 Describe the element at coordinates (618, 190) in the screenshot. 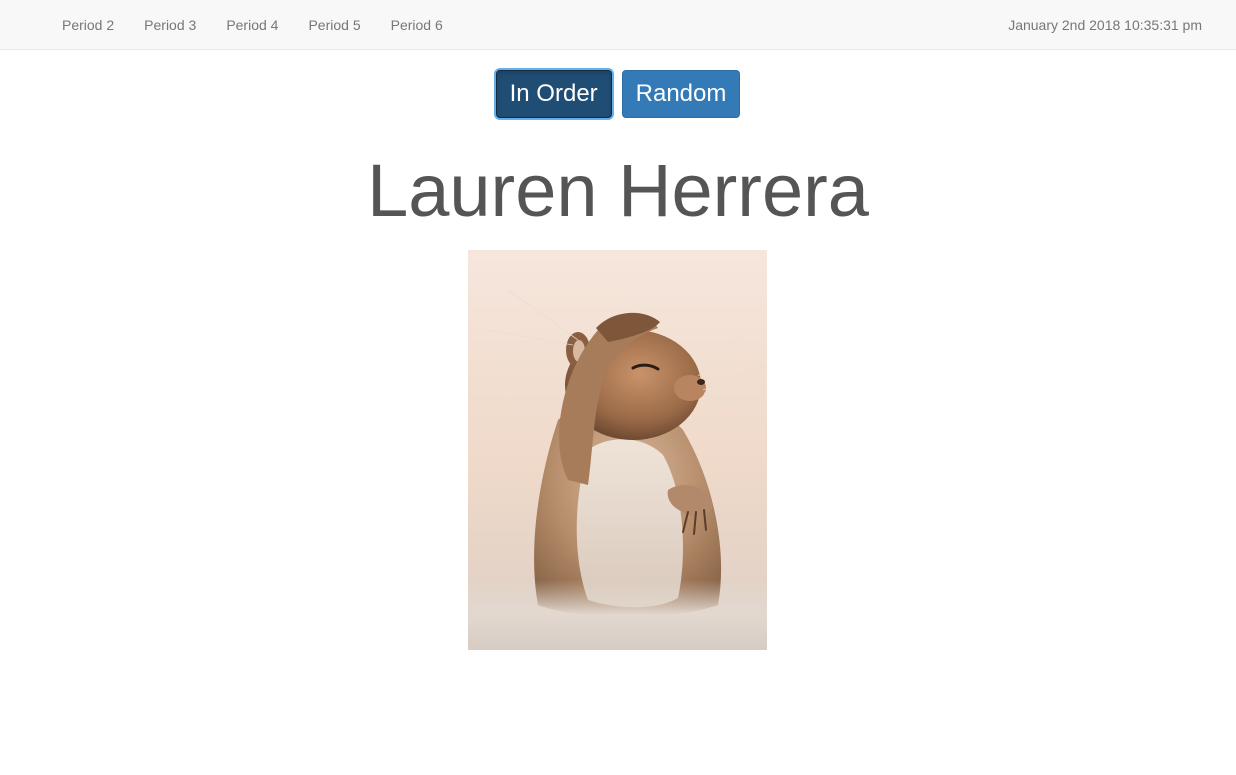

I see `student-name: Lauren Herrera` at that location.